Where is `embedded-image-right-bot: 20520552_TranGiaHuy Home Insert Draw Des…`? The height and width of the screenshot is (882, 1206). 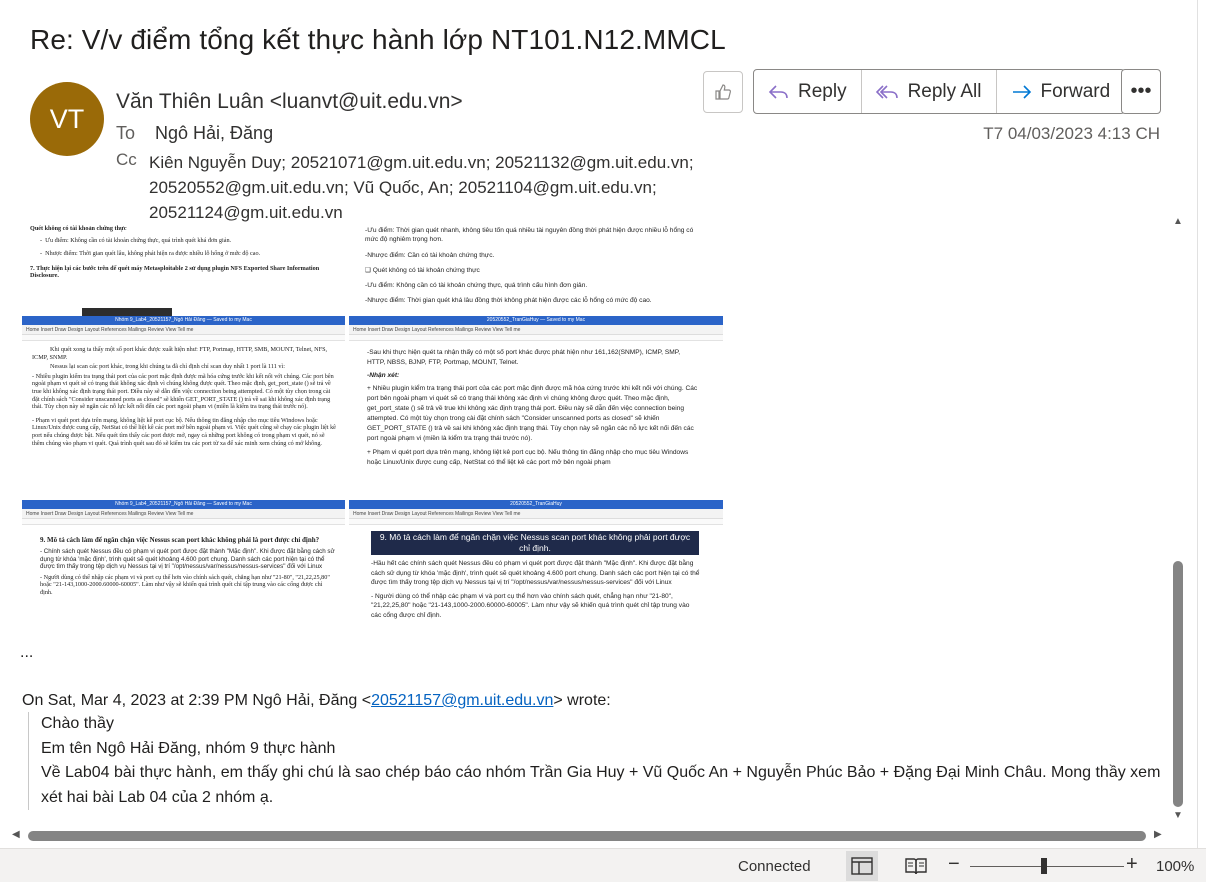
embedded-image-right-bot: 20520552_TranGiaHuy Home Insert Draw Des… is located at coordinates (536, 570).